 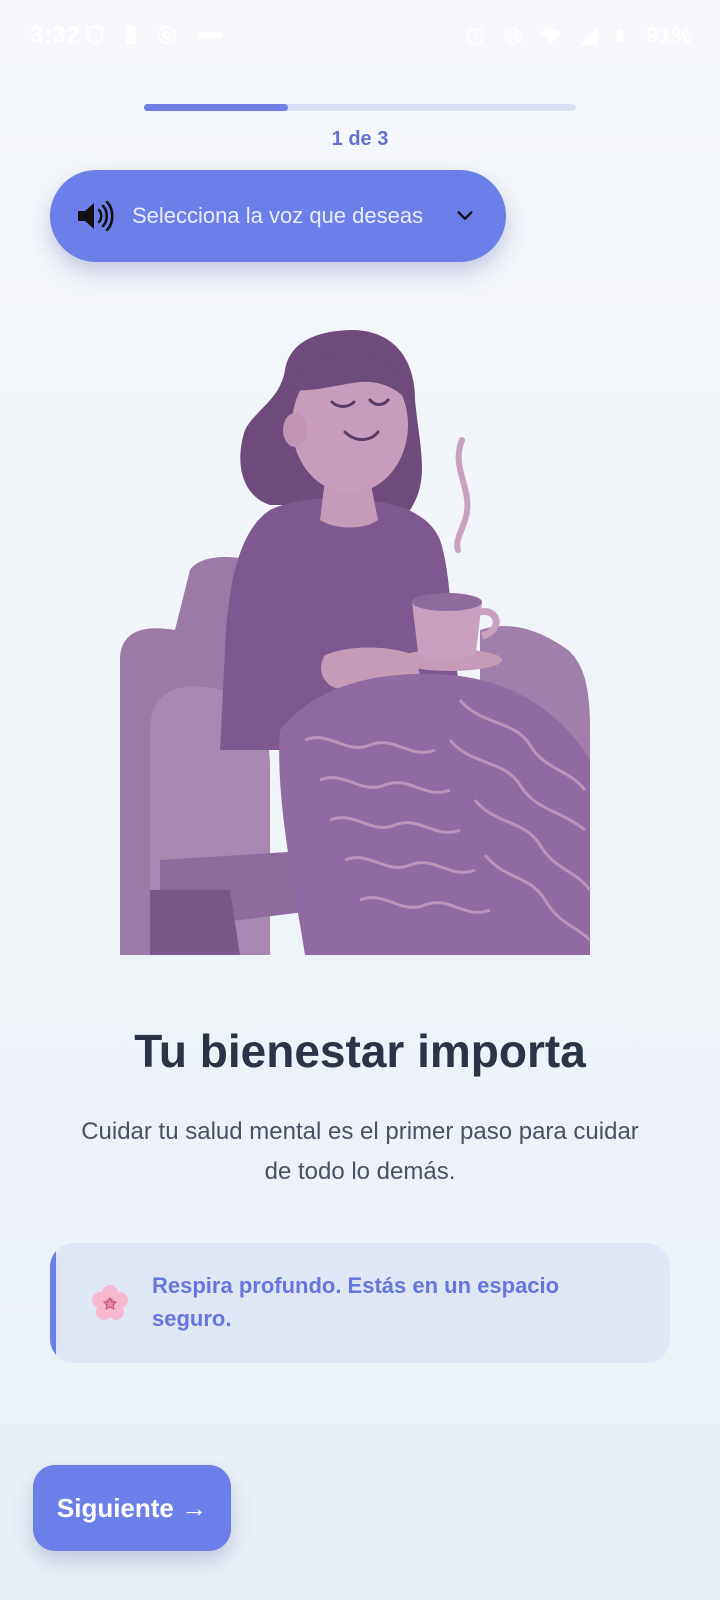 I want to click on next-button: Siguiente →, so click(x=132, y=1508).